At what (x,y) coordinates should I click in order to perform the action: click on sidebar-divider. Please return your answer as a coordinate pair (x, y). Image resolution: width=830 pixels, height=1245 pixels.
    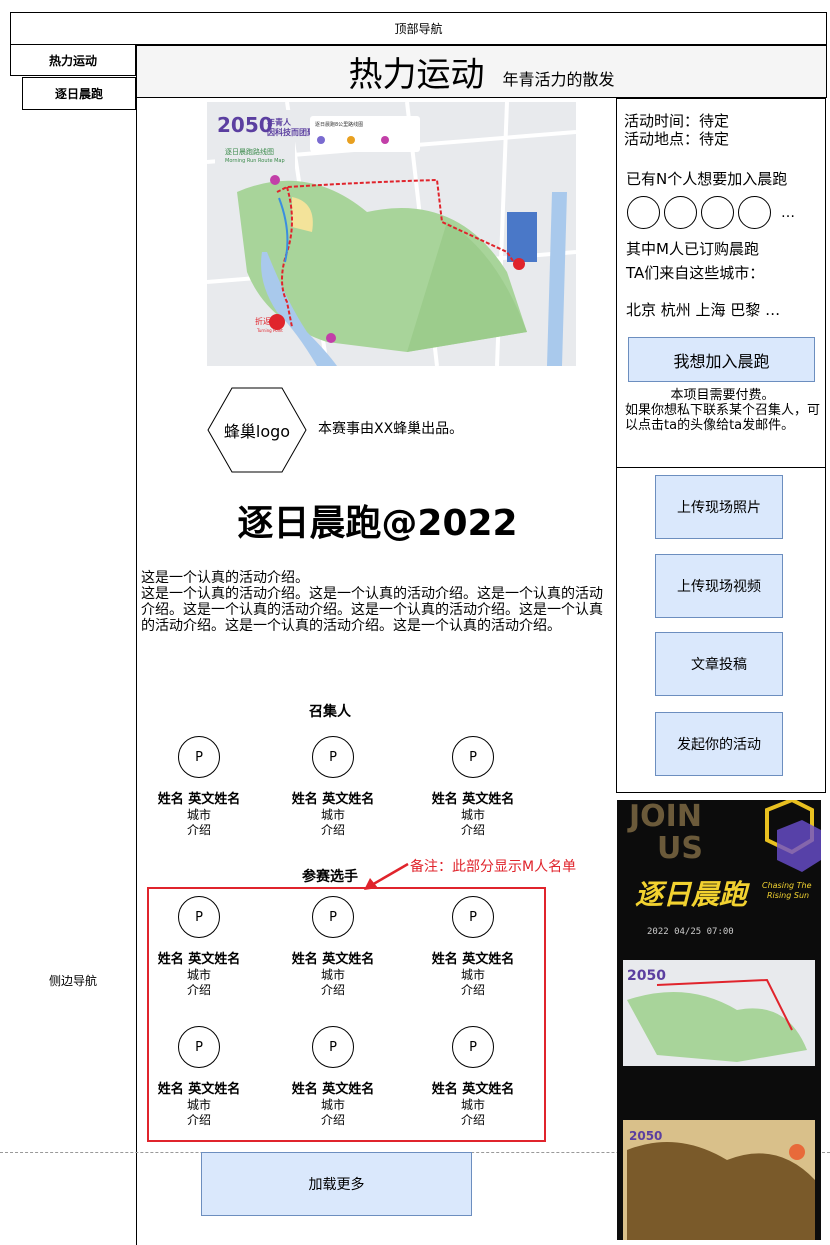
    Looking at the image, I should click on (136, 645).